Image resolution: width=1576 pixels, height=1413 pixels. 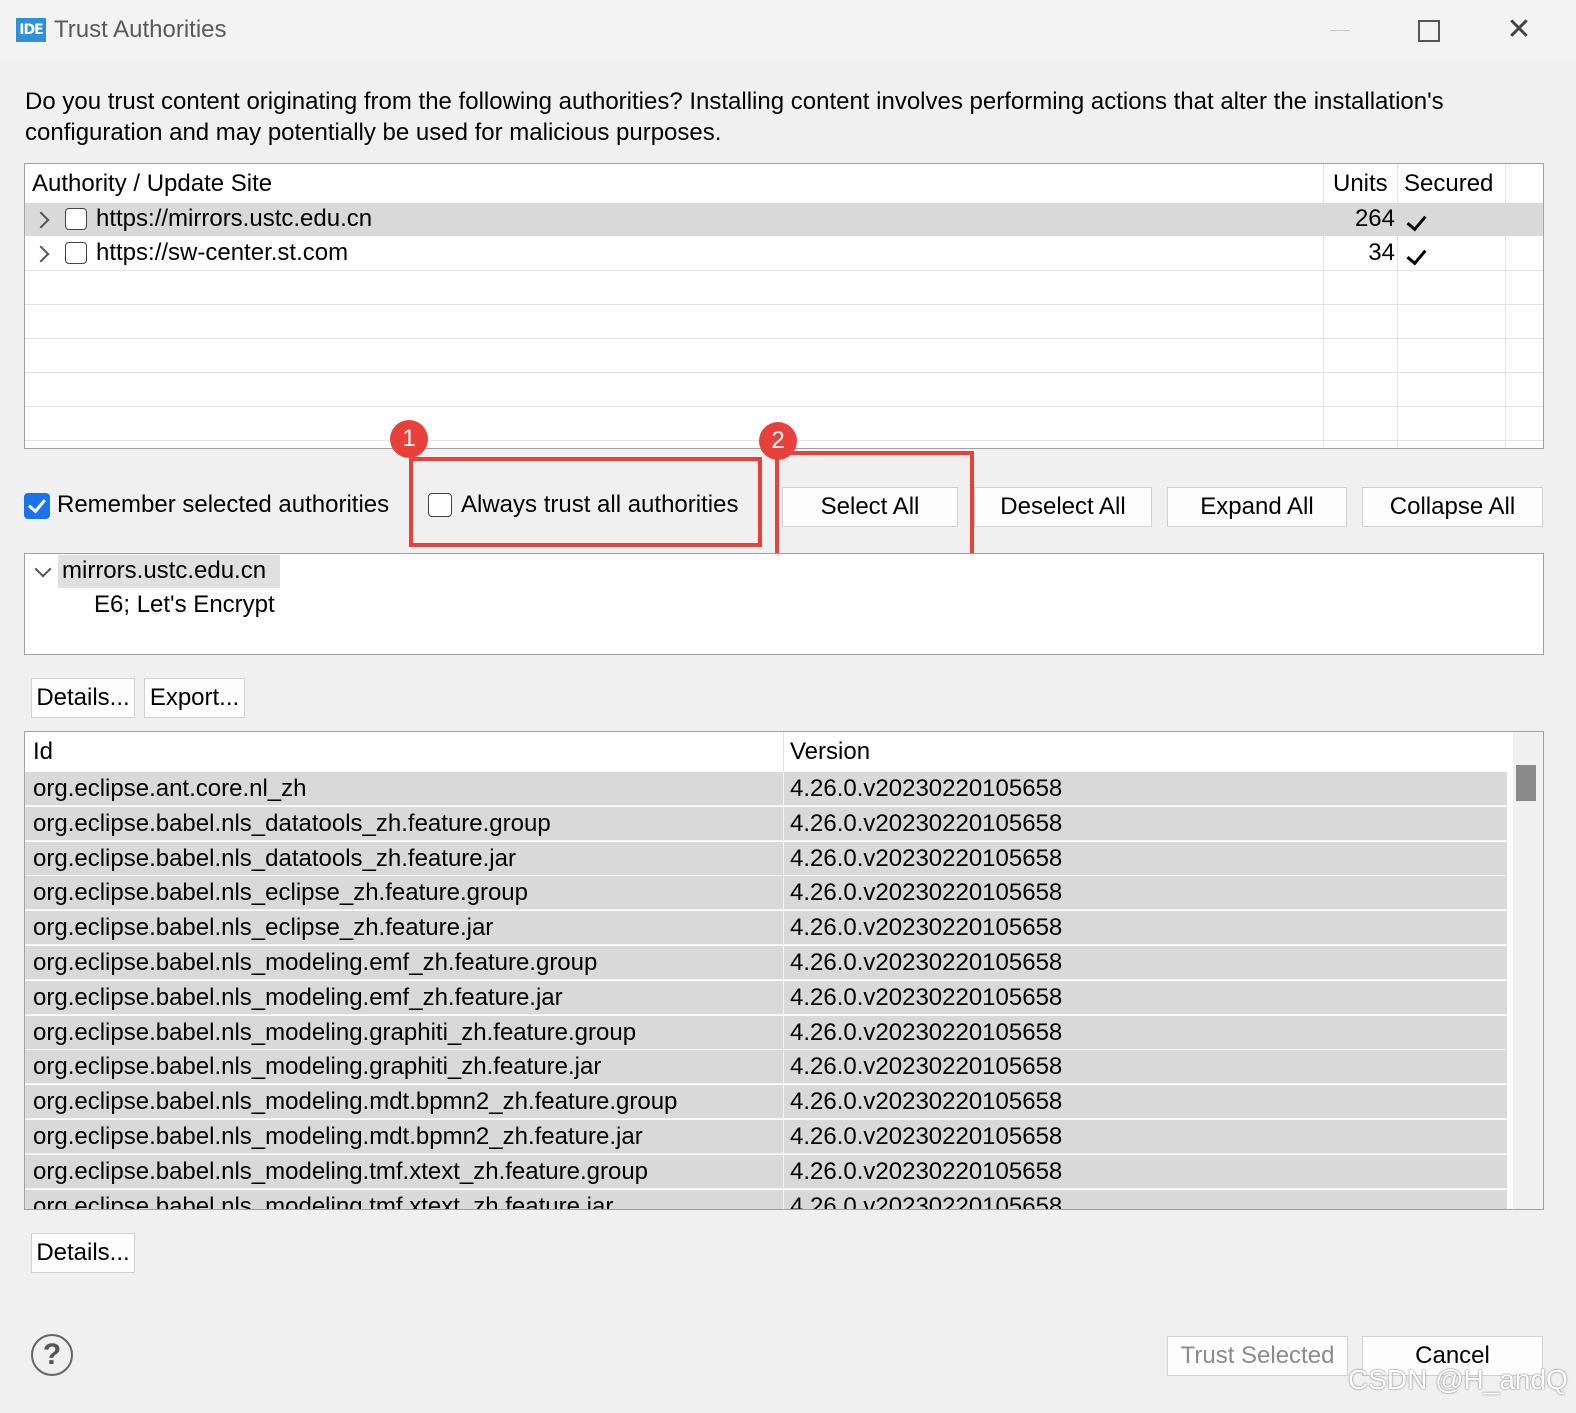 What do you see at coordinates (1448, 184) in the screenshot?
I see `column-header-secured: Secured` at bounding box center [1448, 184].